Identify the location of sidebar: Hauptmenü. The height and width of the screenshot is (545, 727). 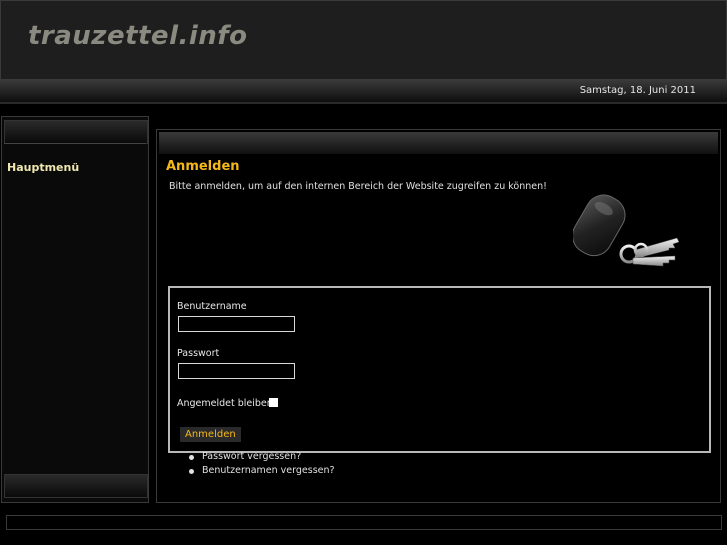
(75, 309).